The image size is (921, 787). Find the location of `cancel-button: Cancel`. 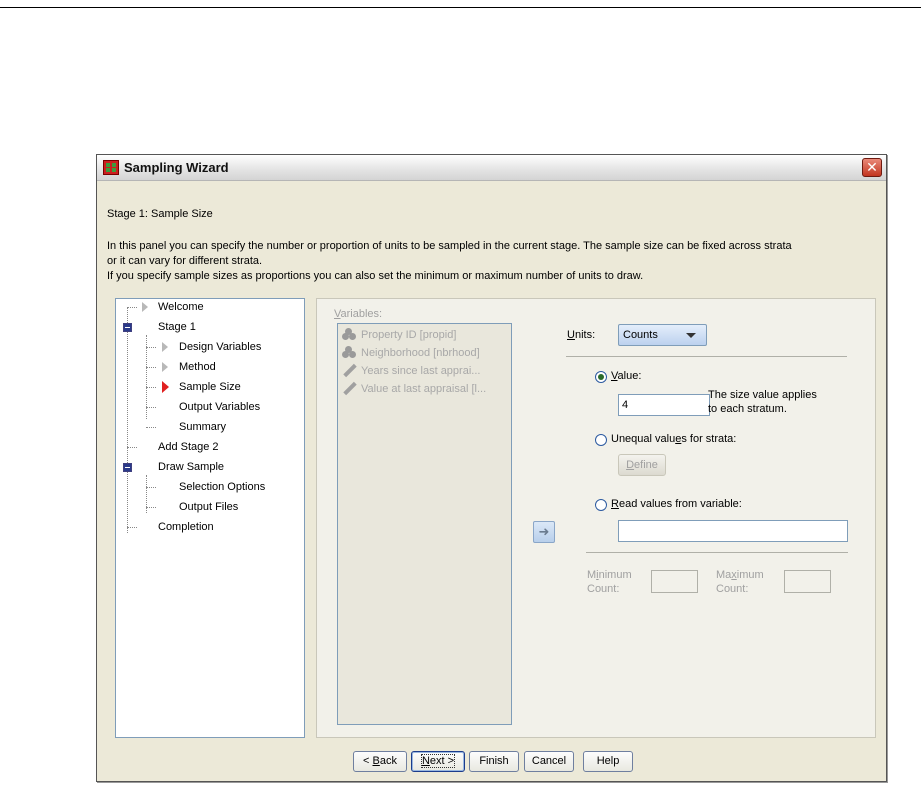

cancel-button: Cancel is located at coordinates (549, 761).